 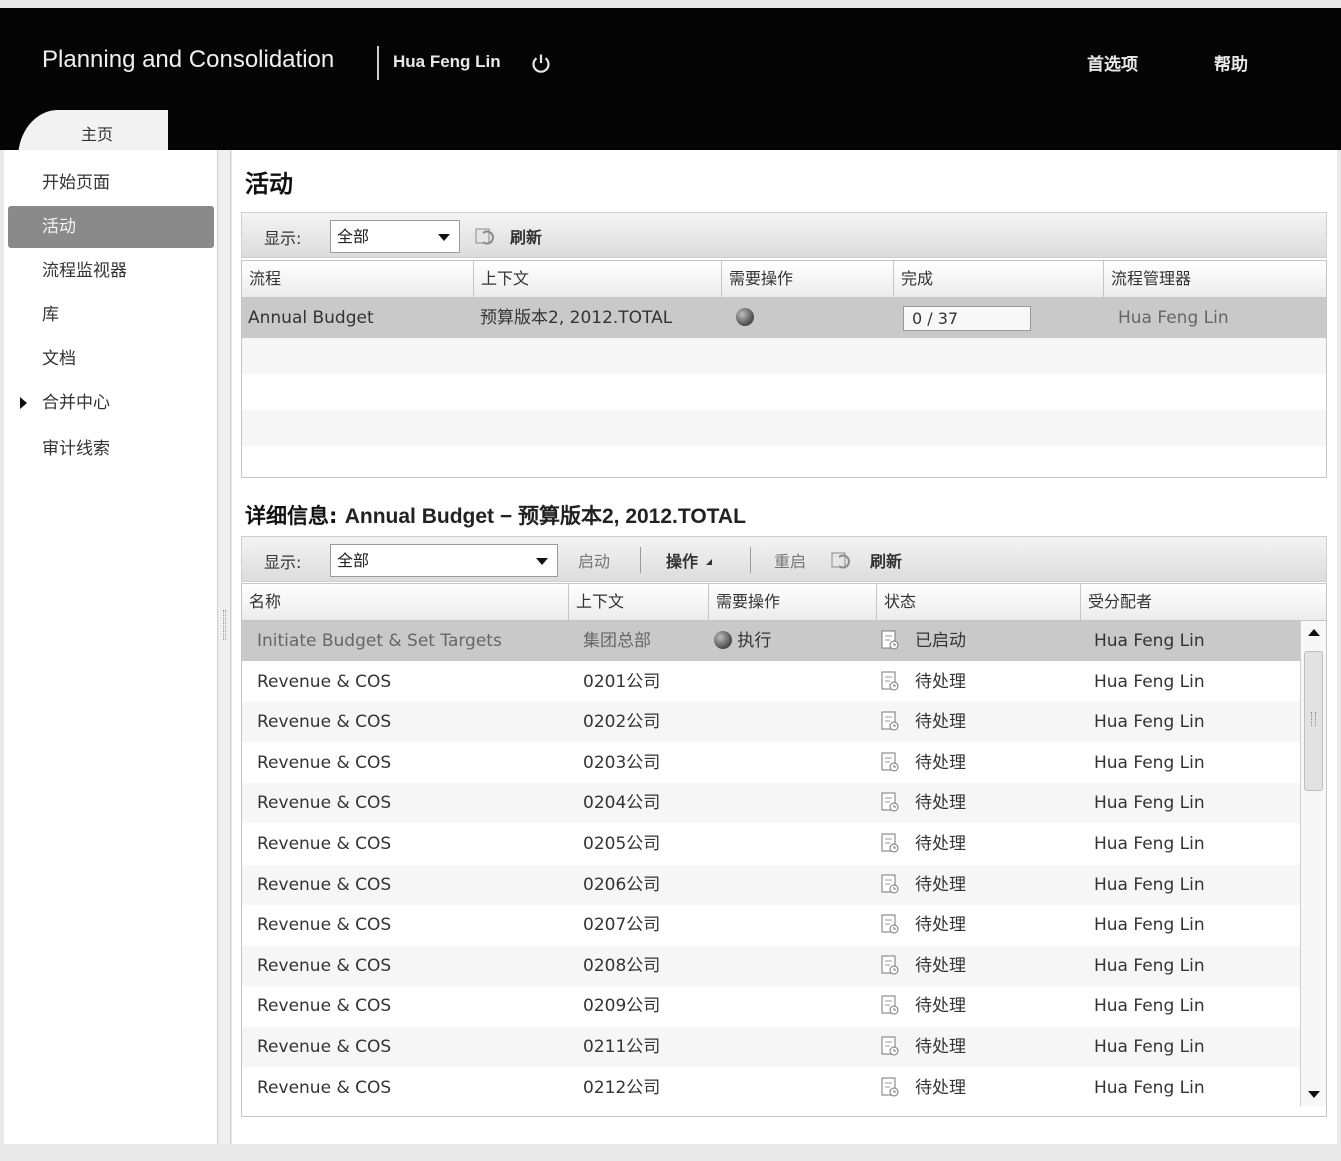 What do you see at coordinates (771, 884) in the screenshot?
I see `table-row: Revenue & COS 0206公司 待处理 Hua Feng Lin` at bounding box center [771, 884].